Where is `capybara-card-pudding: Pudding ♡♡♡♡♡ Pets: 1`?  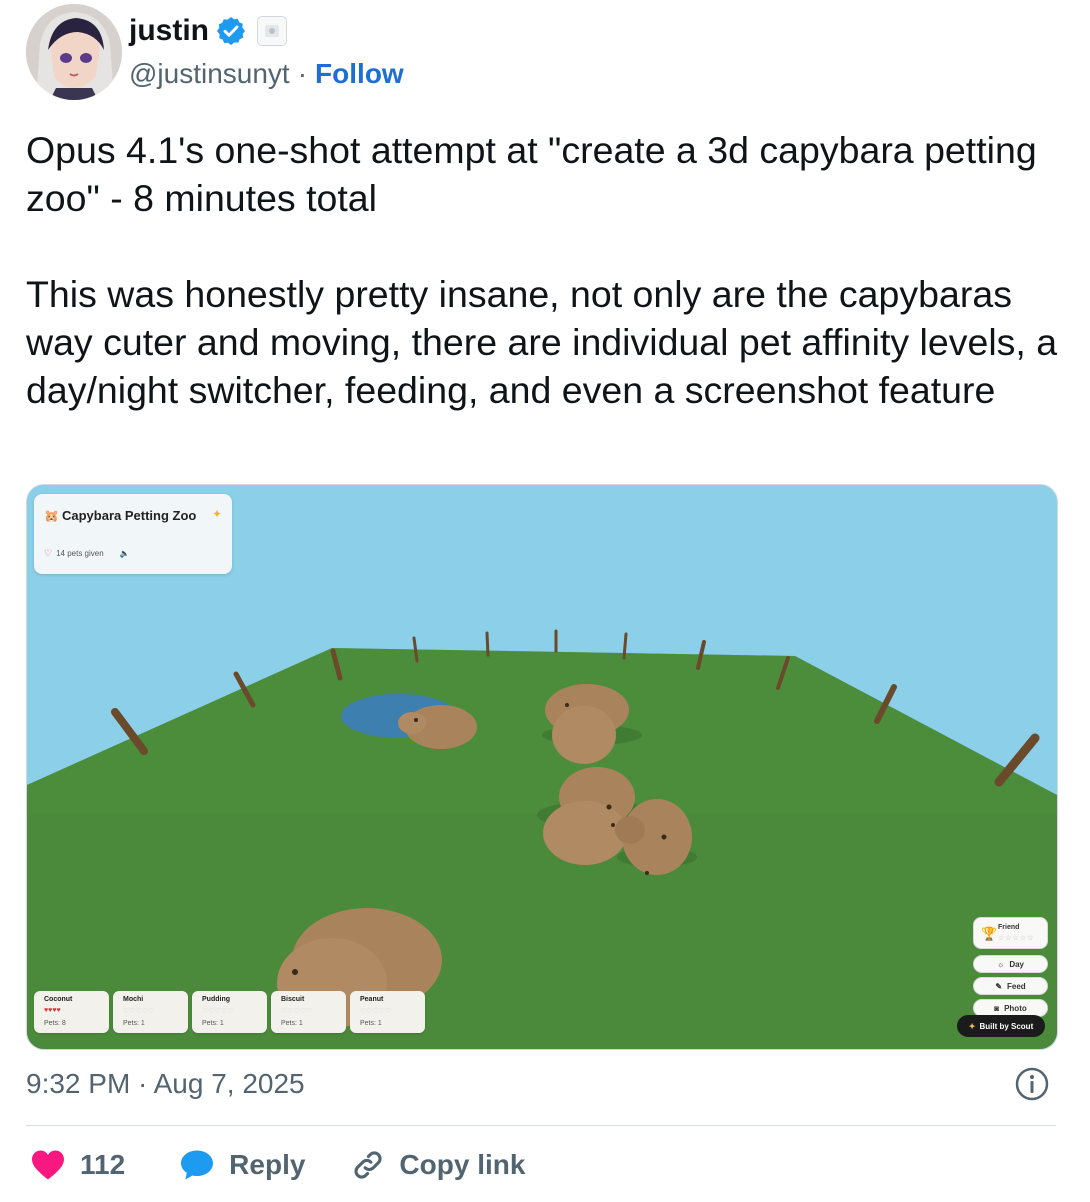
capybara-card-pudding: Pudding ♡♡♡♡♡ Pets: 1 is located at coordinates (229, 1012).